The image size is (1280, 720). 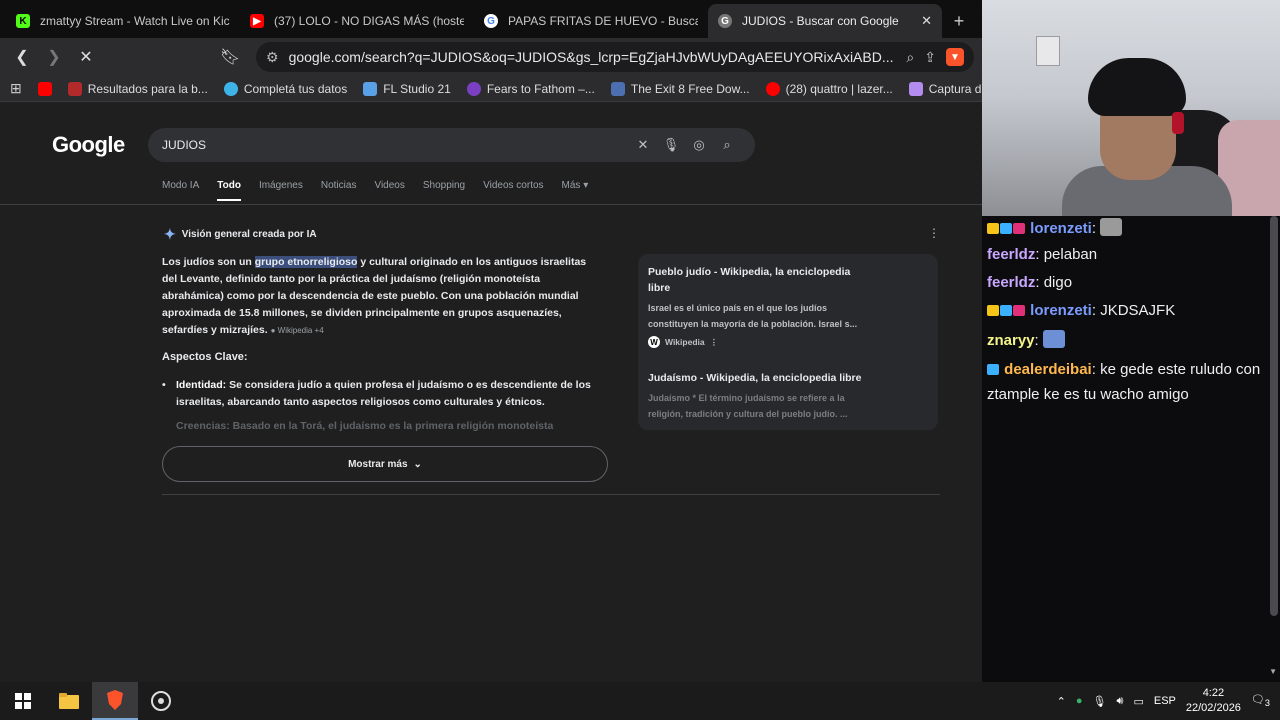 I want to click on crown-badge-icon, so click(x=993, y=310).